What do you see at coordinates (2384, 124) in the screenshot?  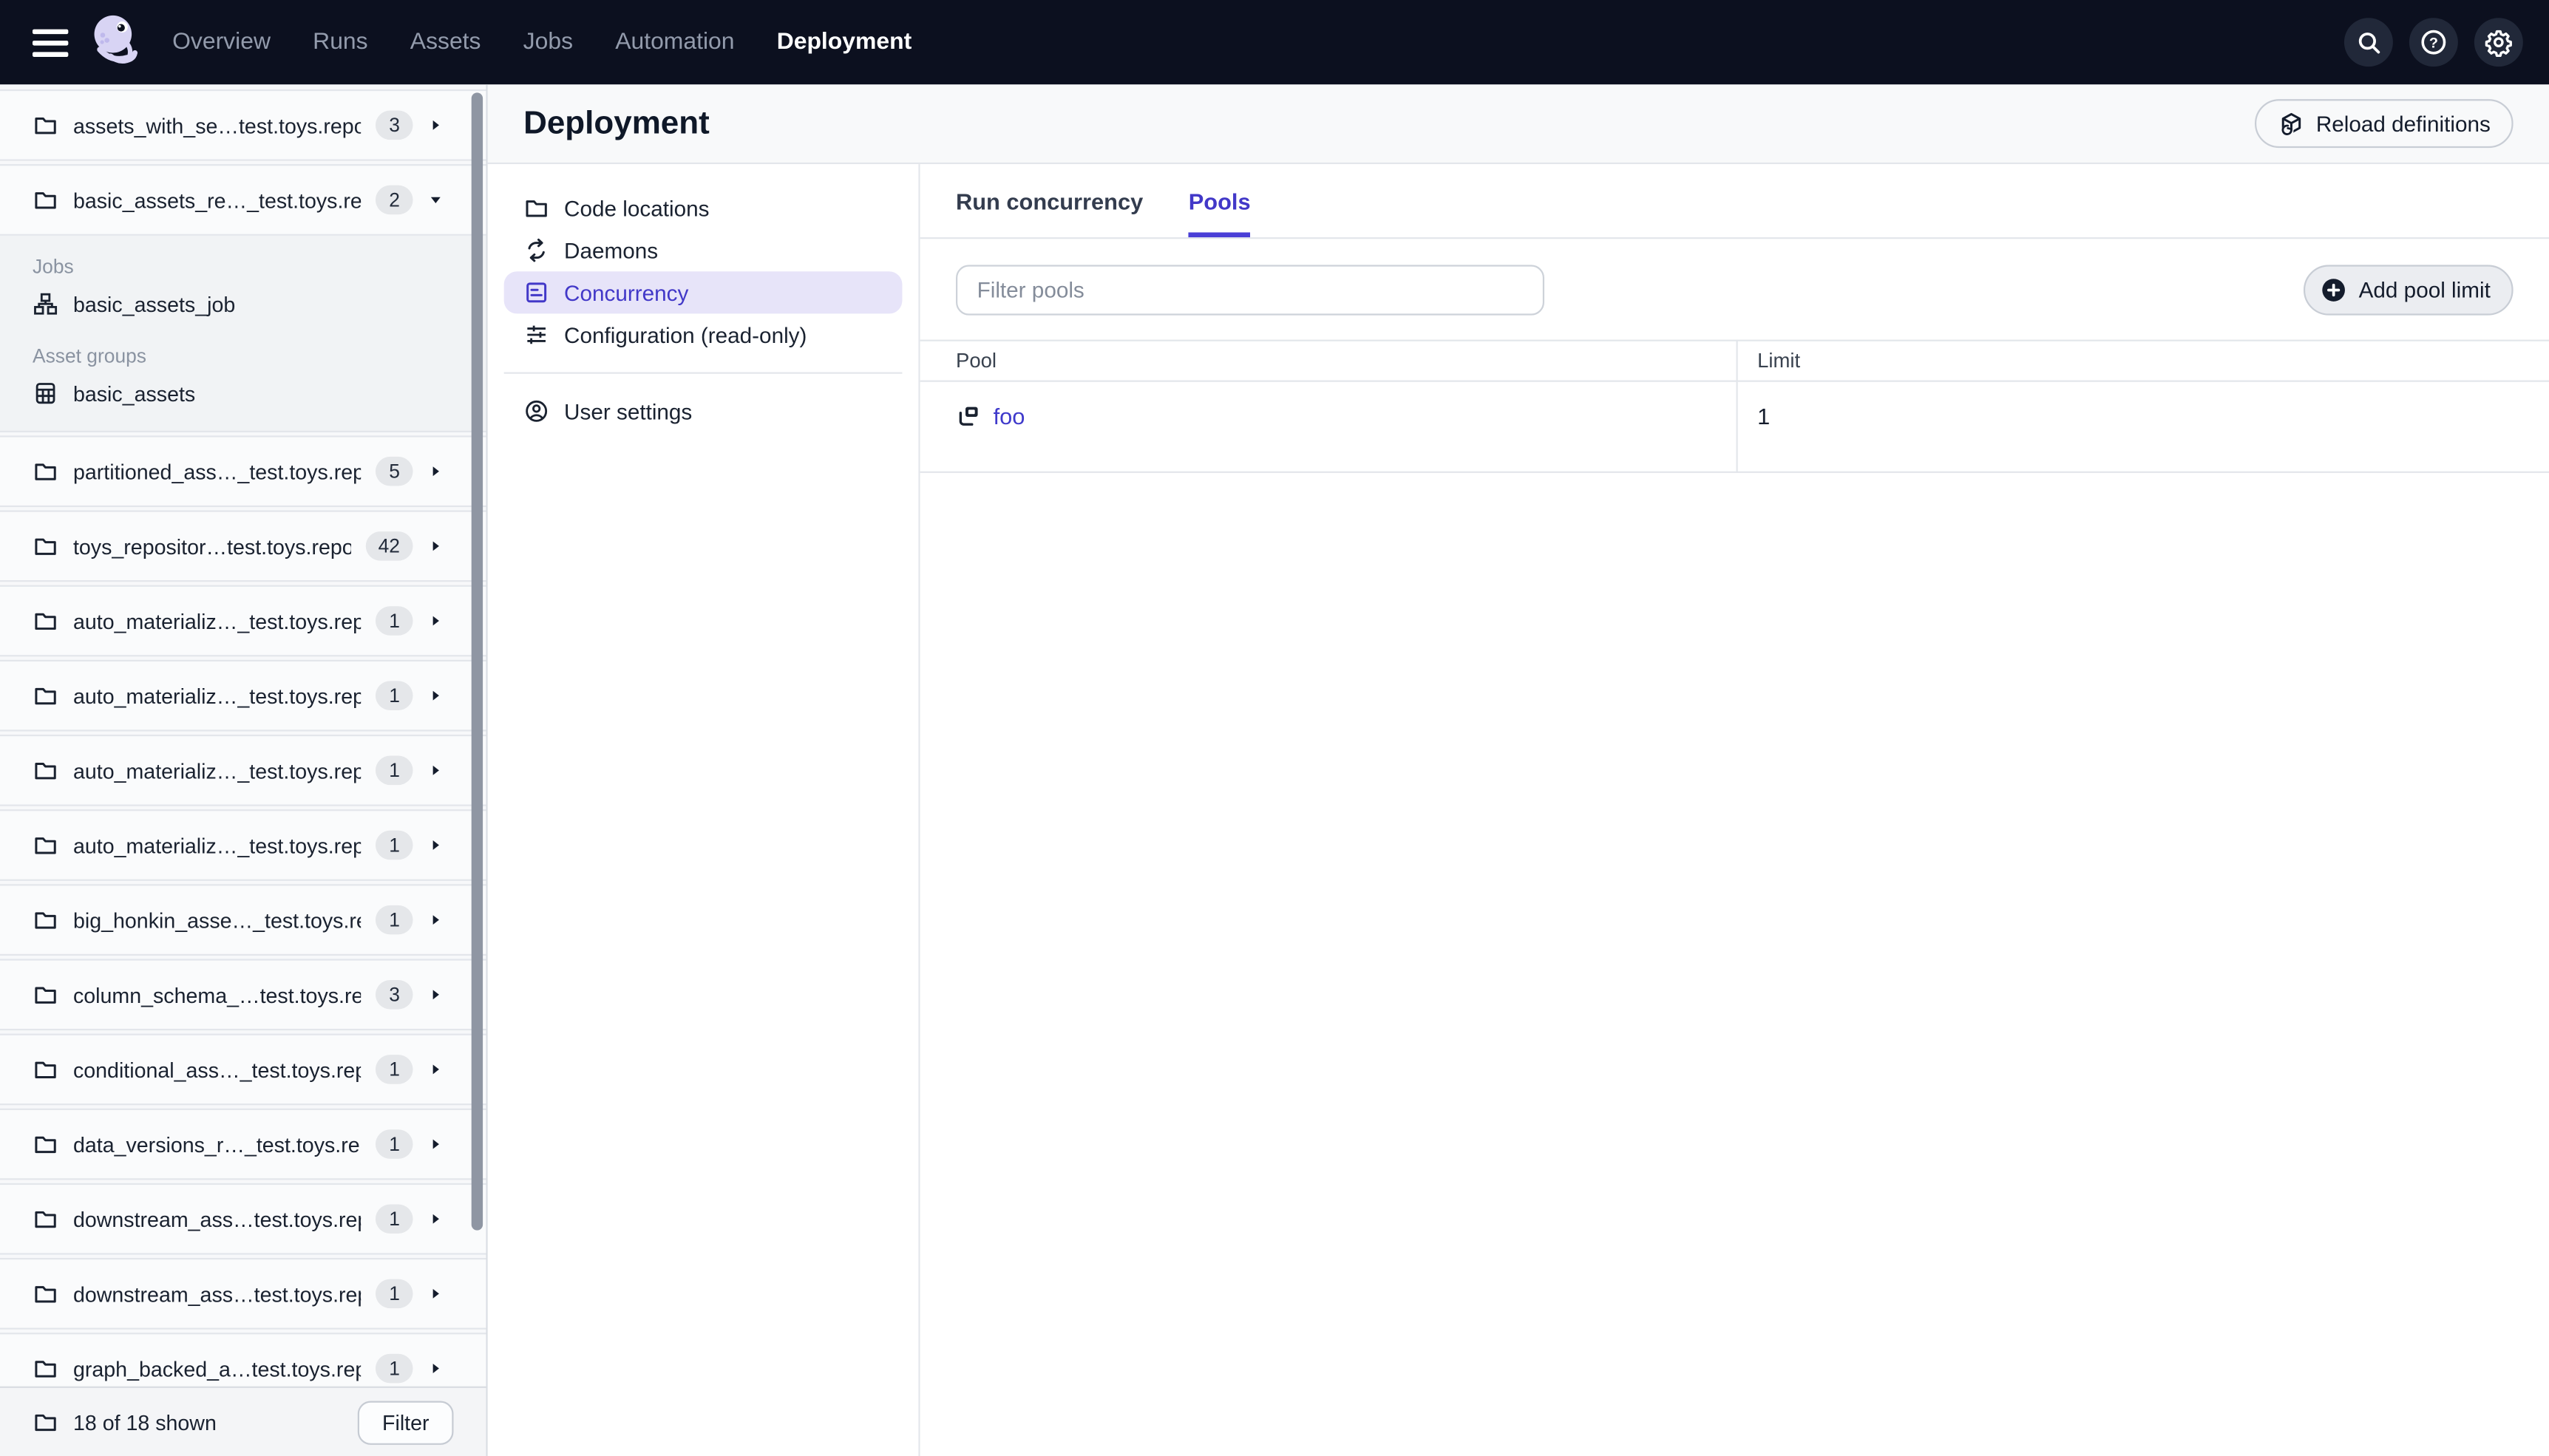 I see `reload-definitions-button: Reload definitions` at bounding box center [2384, 124].